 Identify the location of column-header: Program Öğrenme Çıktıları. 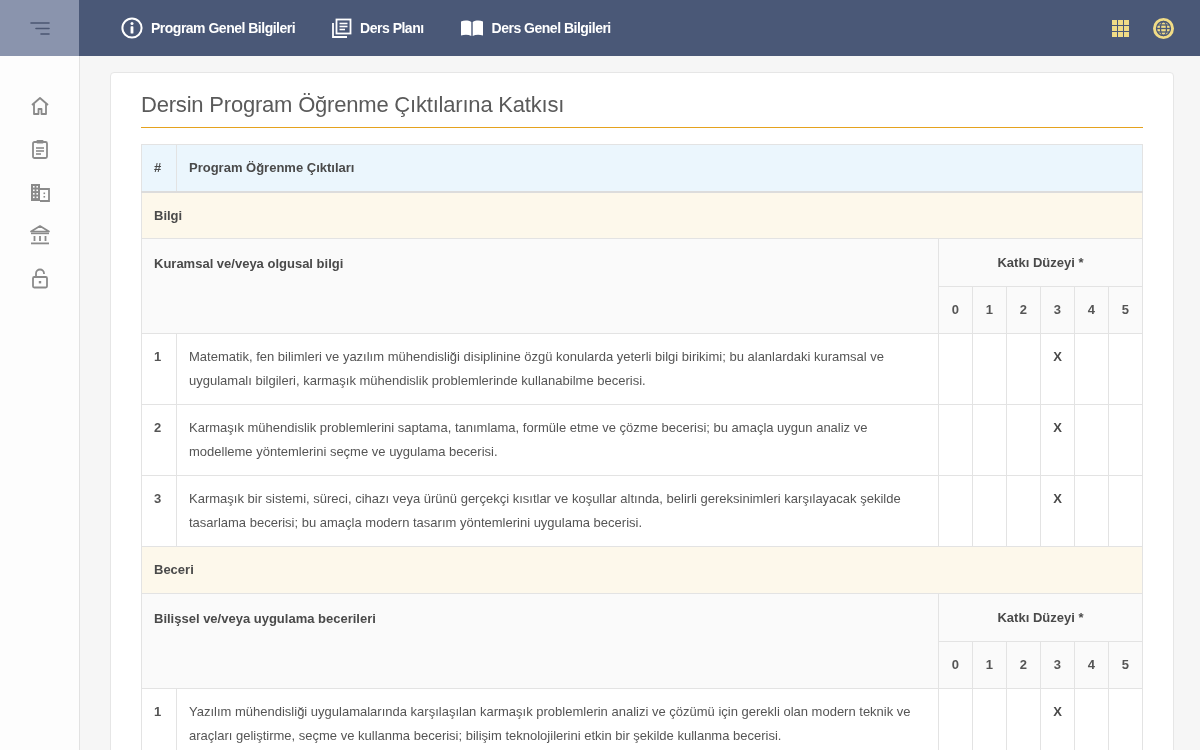
(659, 168).